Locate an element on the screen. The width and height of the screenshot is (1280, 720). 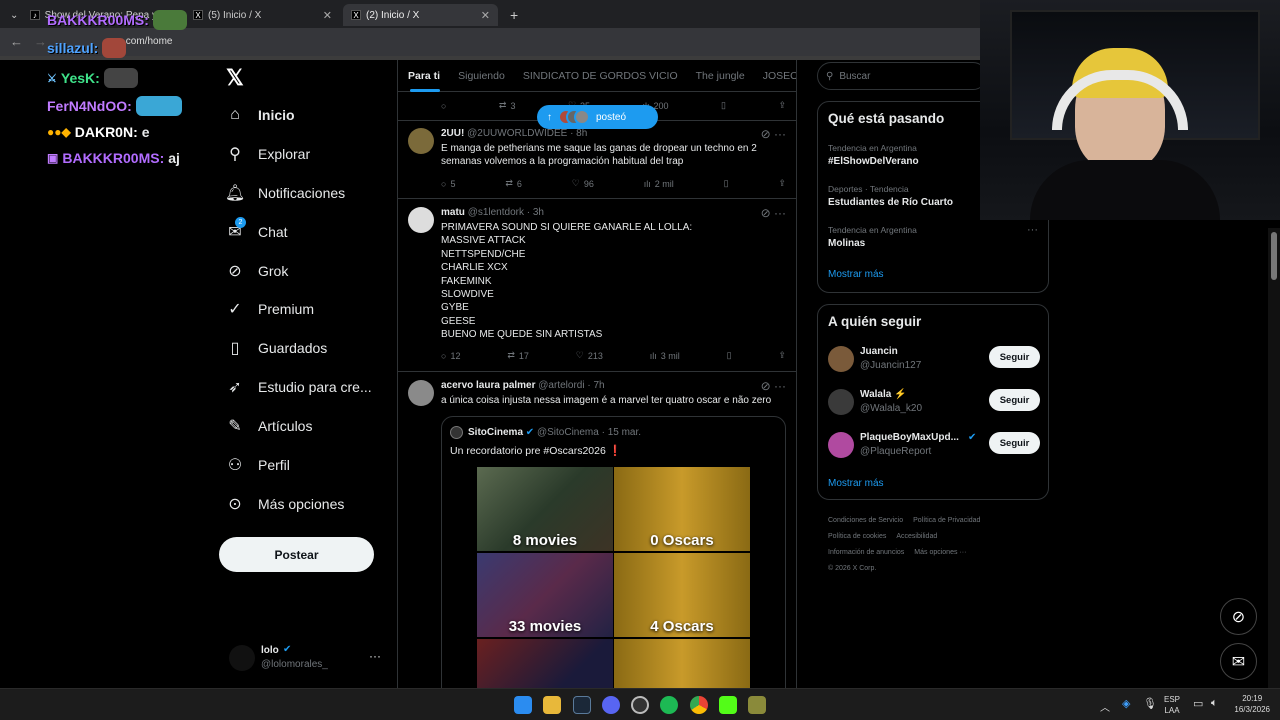
volume-icon: 🔈︎ is located at coordinates (1214, 703).